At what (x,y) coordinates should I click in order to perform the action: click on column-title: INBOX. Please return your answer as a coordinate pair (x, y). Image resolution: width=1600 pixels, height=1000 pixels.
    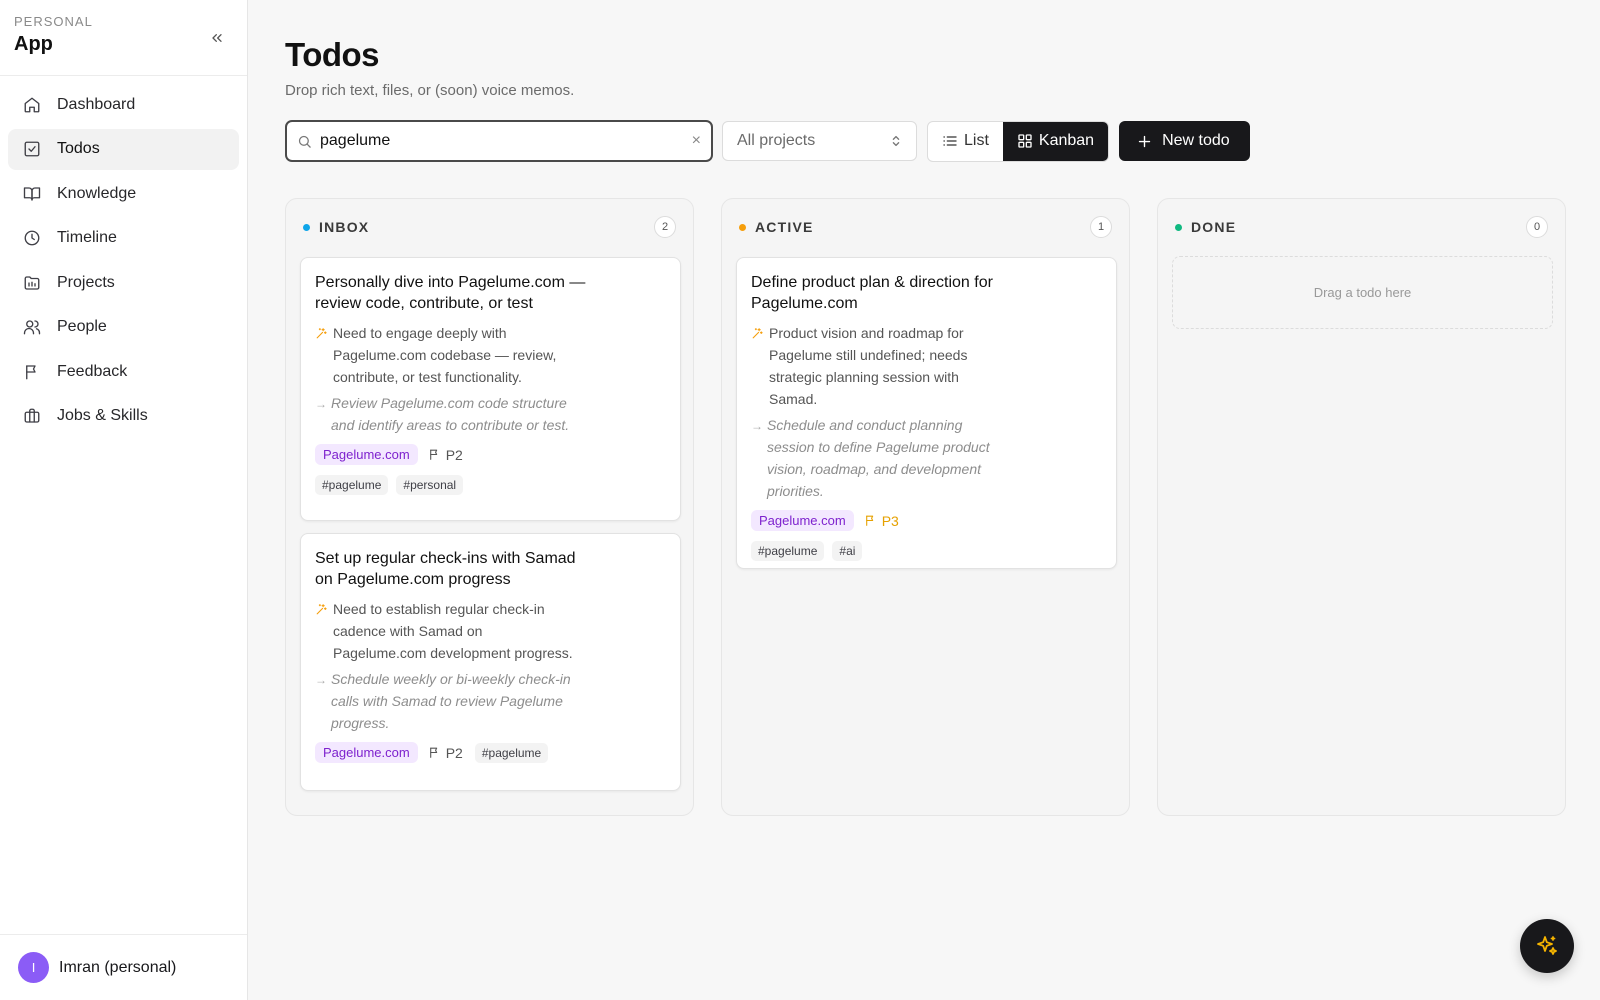
    Looking at the image, I should click on (344, 227).